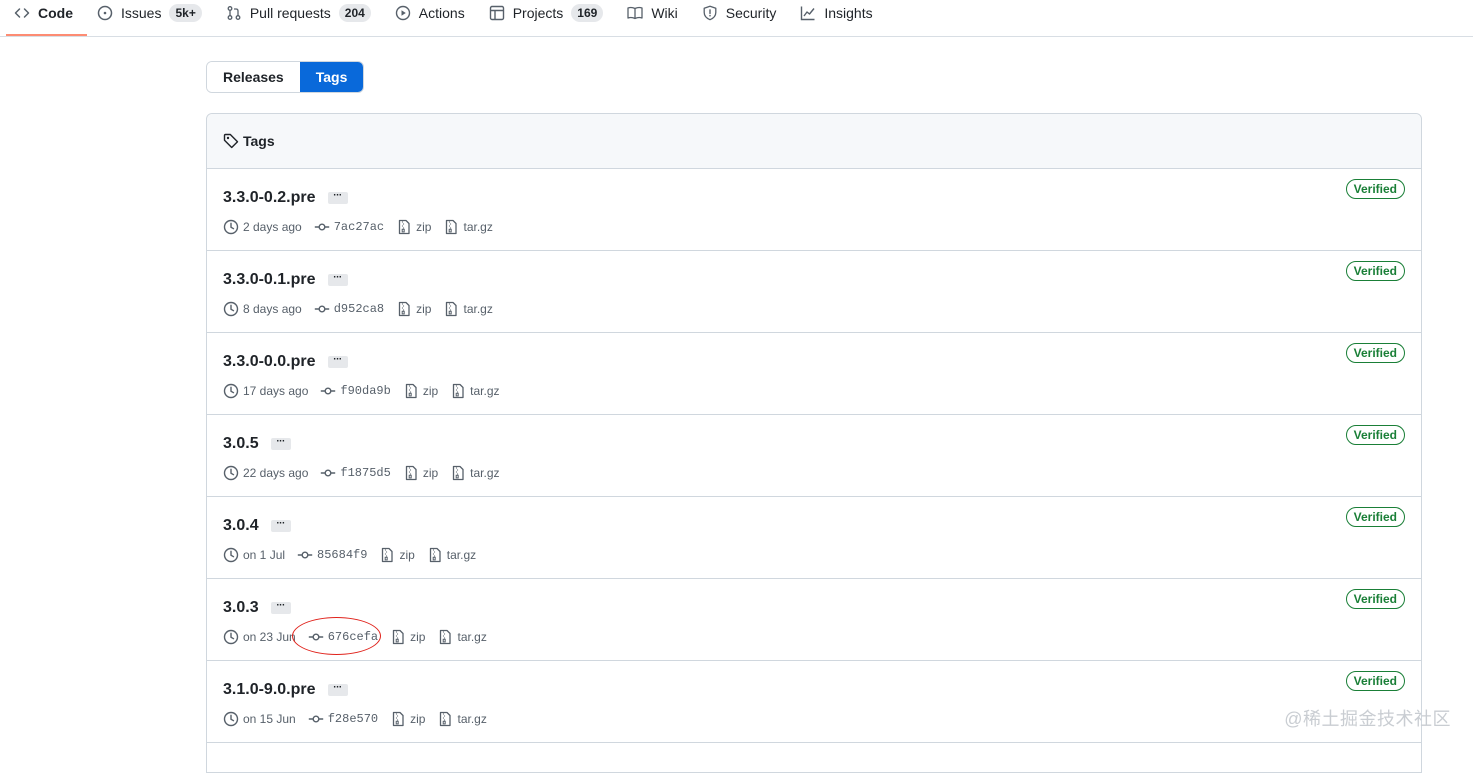 This screenshot has width=1473, height=773. Describe the element at coordinates (269, 637) in the screenshot. I see `tag-date-text: on 23 Jun` at that location.